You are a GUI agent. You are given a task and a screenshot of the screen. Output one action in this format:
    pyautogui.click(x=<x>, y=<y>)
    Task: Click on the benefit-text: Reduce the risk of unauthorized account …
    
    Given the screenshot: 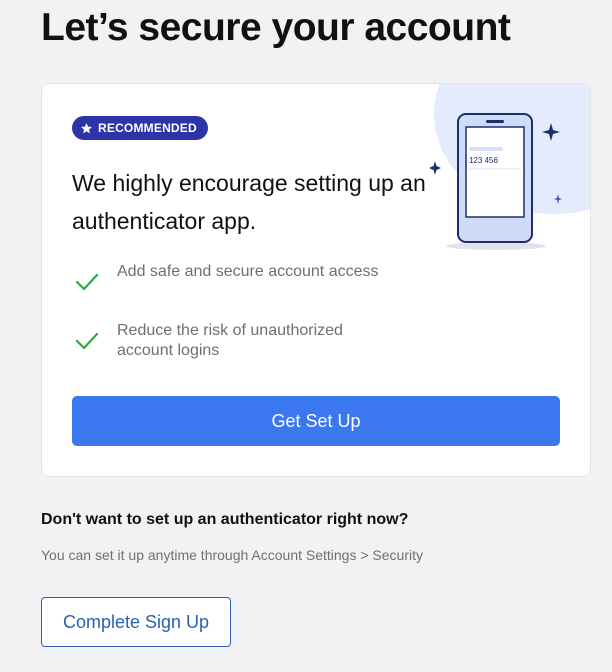 What is the action you would take?
    pyautogui.click(x=230, y=340)
    